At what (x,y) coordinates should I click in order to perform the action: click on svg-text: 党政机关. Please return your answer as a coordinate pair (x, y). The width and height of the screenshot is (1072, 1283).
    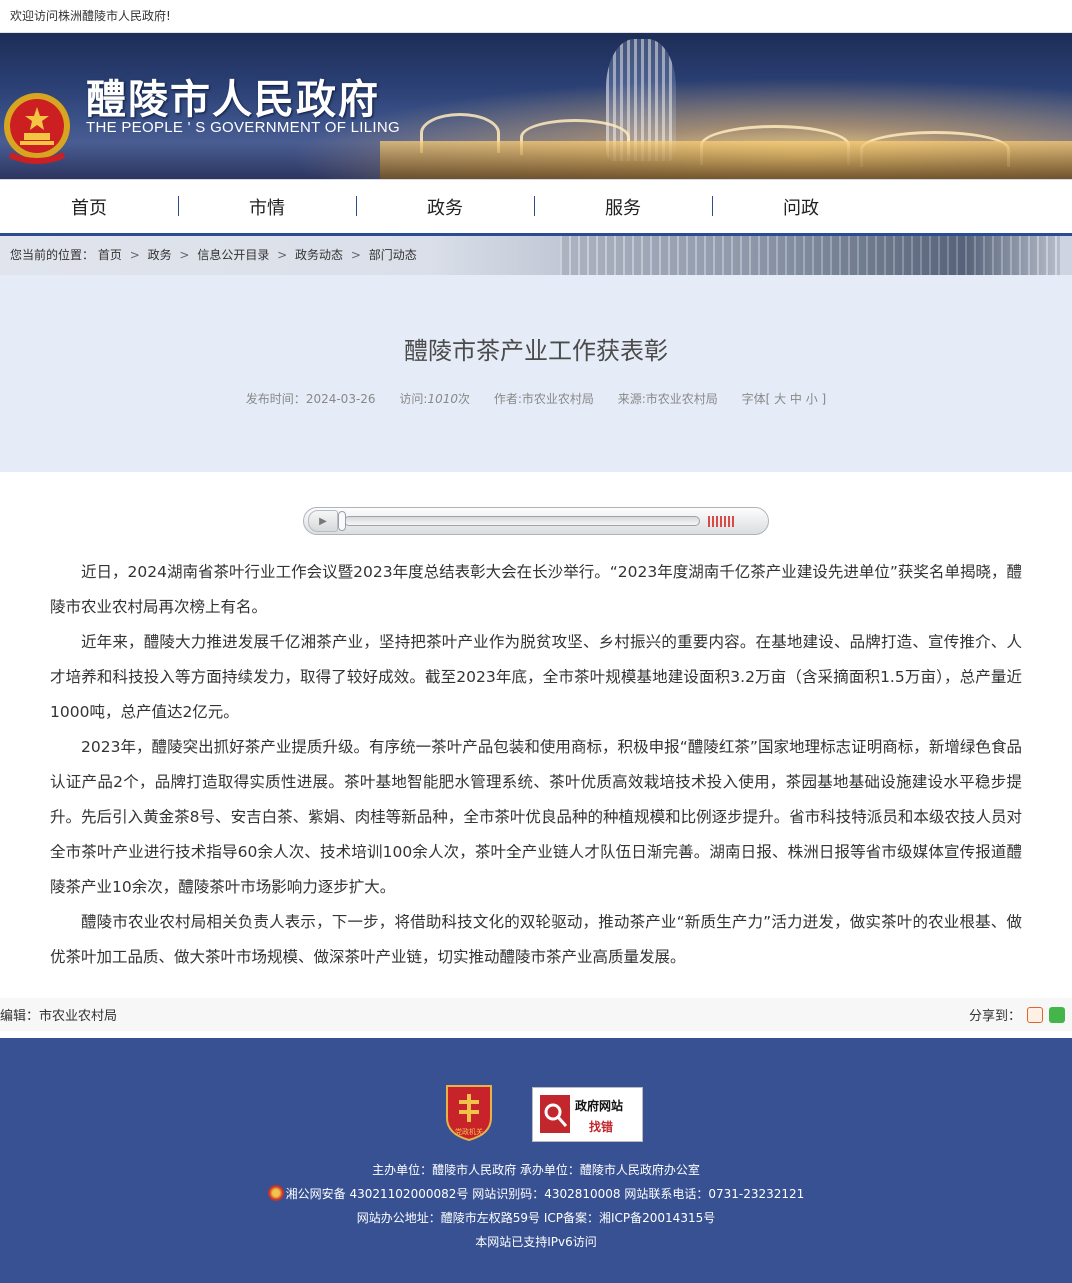
    Looking at the image, I should click on (469, 1131).